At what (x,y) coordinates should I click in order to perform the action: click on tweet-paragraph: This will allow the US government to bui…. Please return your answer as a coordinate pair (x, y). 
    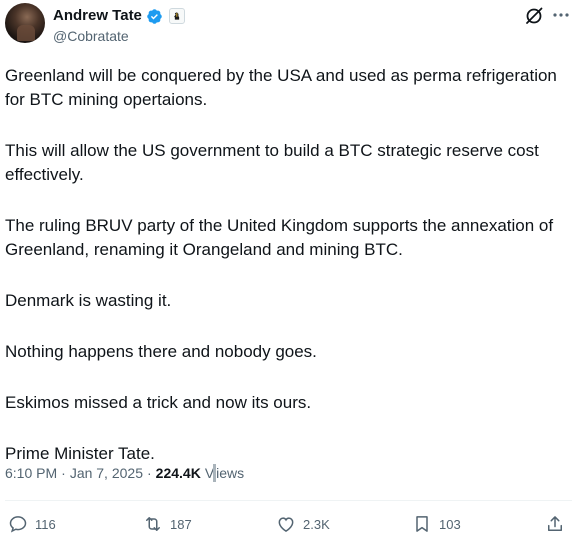
    Looking at the image, I should click on (272, 162).